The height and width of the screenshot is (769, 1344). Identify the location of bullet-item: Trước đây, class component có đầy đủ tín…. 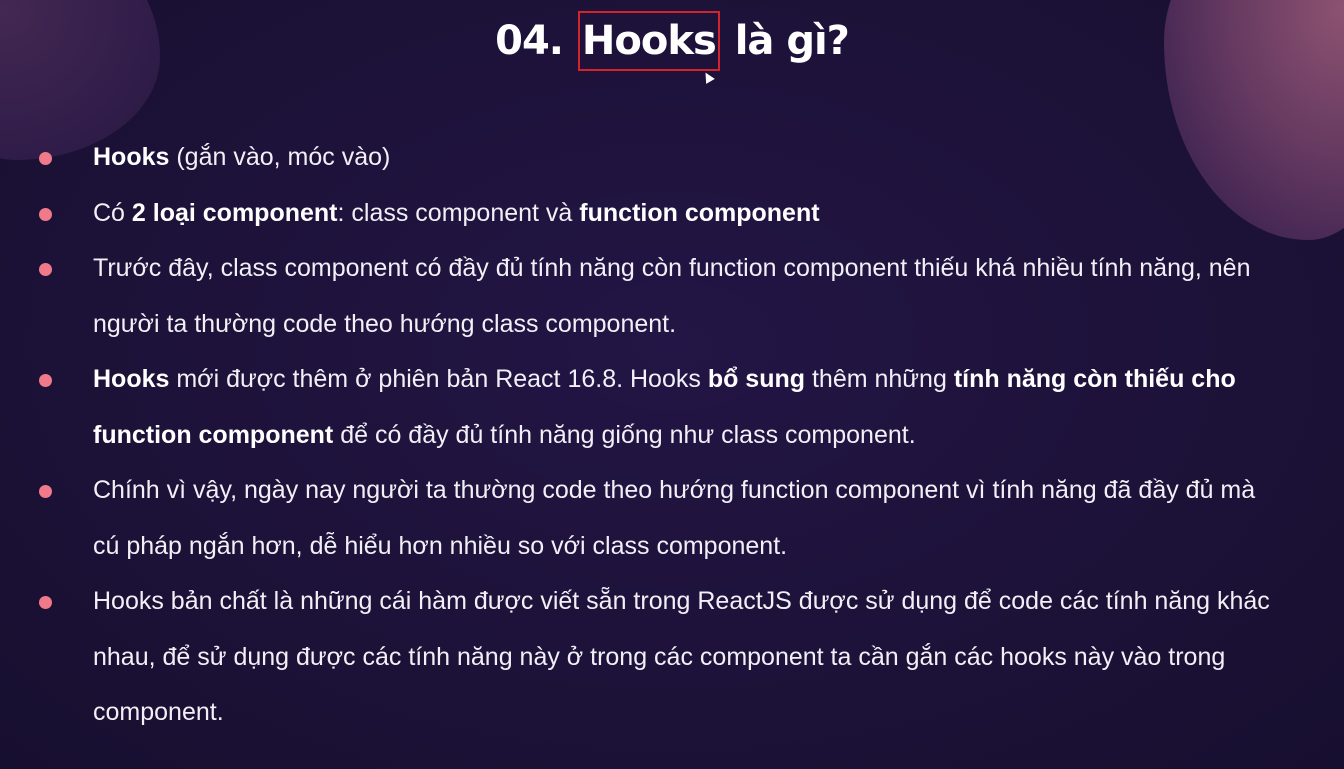
(672, 296).